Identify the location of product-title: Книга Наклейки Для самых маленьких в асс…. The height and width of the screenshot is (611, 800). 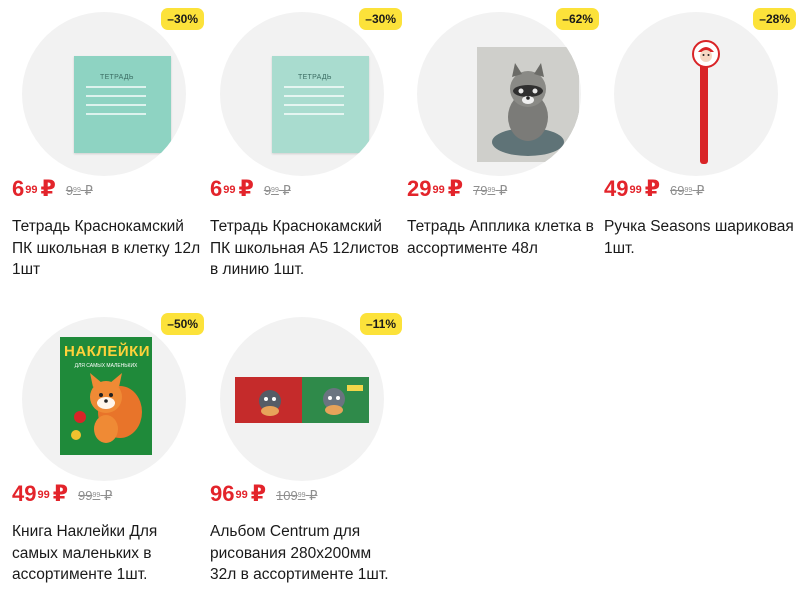
(107, 553).